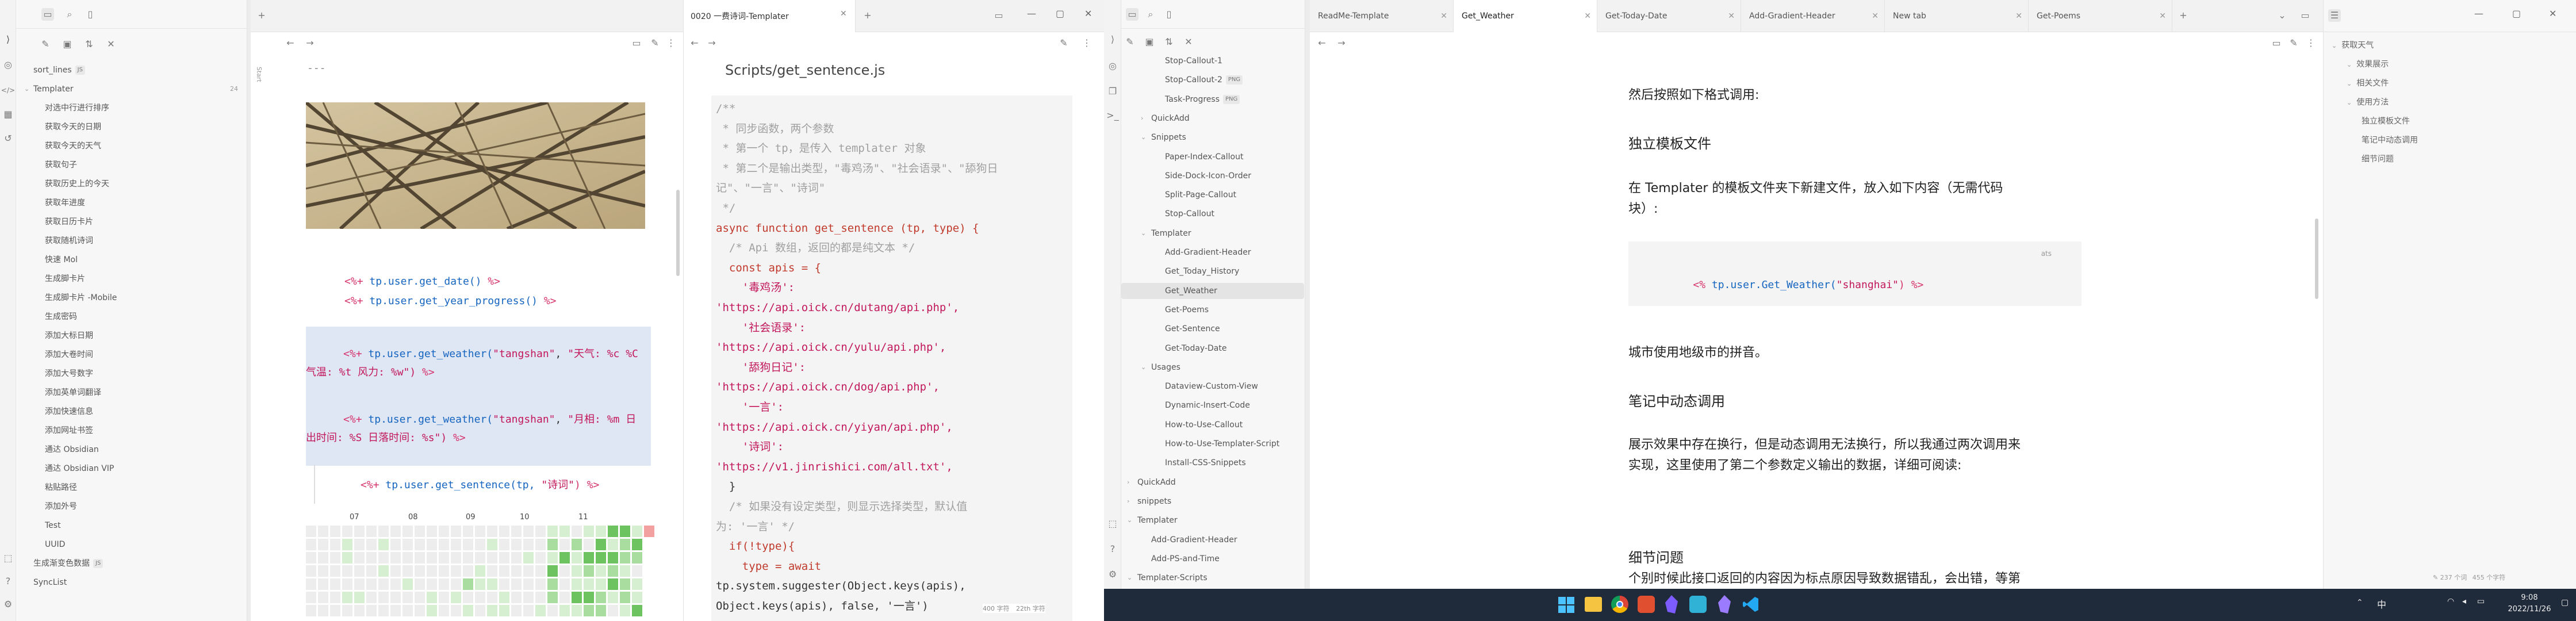  What do you see at coordinates (1212, 501) in the screenshot?
I see `file-tree-item: › snippets` at bounding box center [1212, 501].